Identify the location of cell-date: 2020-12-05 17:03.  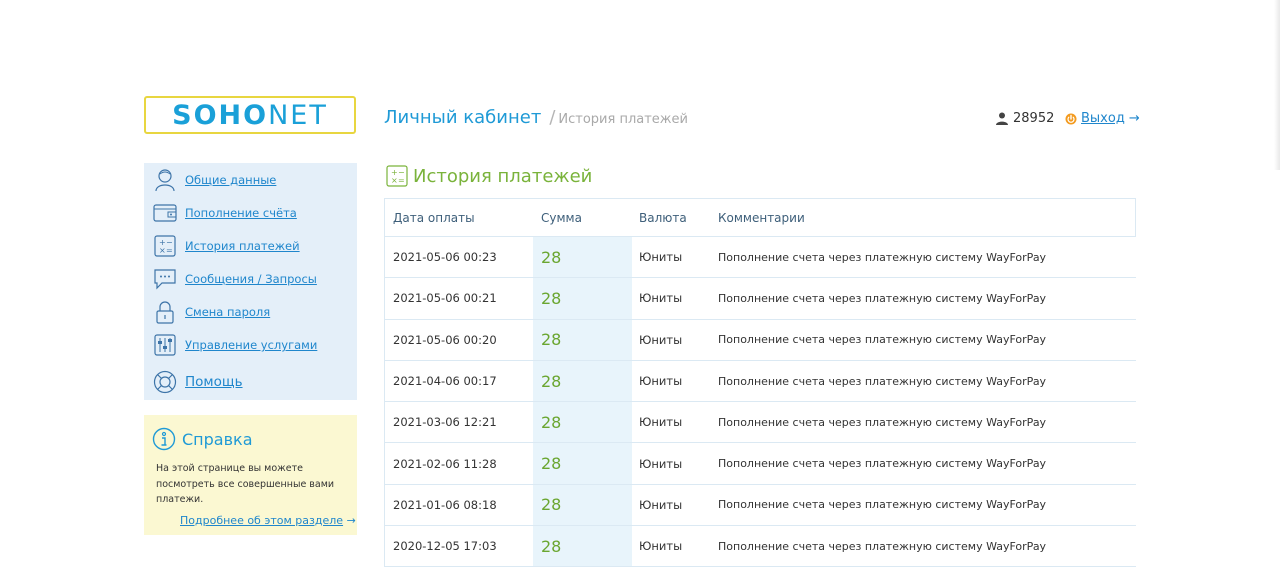
(459, 546).